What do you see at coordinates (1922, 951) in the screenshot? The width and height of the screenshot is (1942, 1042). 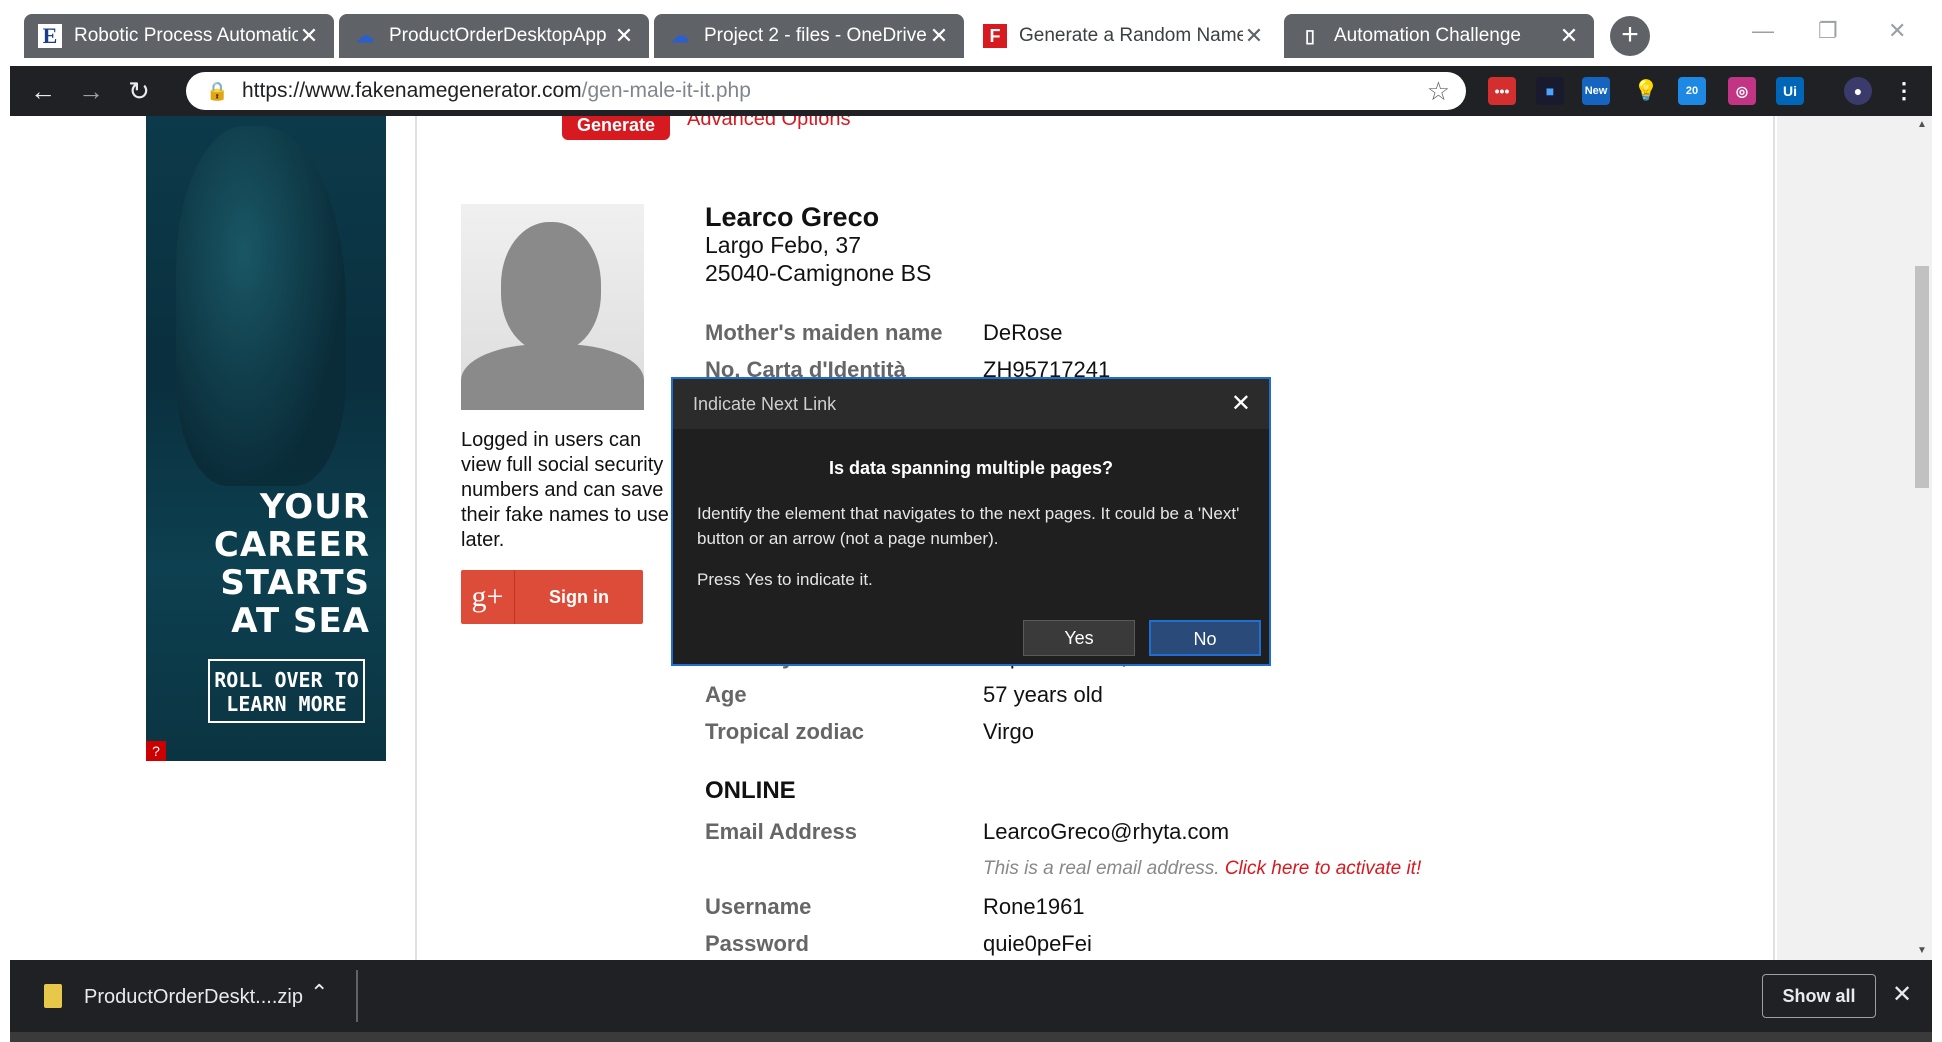 I see `scroll-down-arrow-icon: ▼` at bounding box center [1922, 951].